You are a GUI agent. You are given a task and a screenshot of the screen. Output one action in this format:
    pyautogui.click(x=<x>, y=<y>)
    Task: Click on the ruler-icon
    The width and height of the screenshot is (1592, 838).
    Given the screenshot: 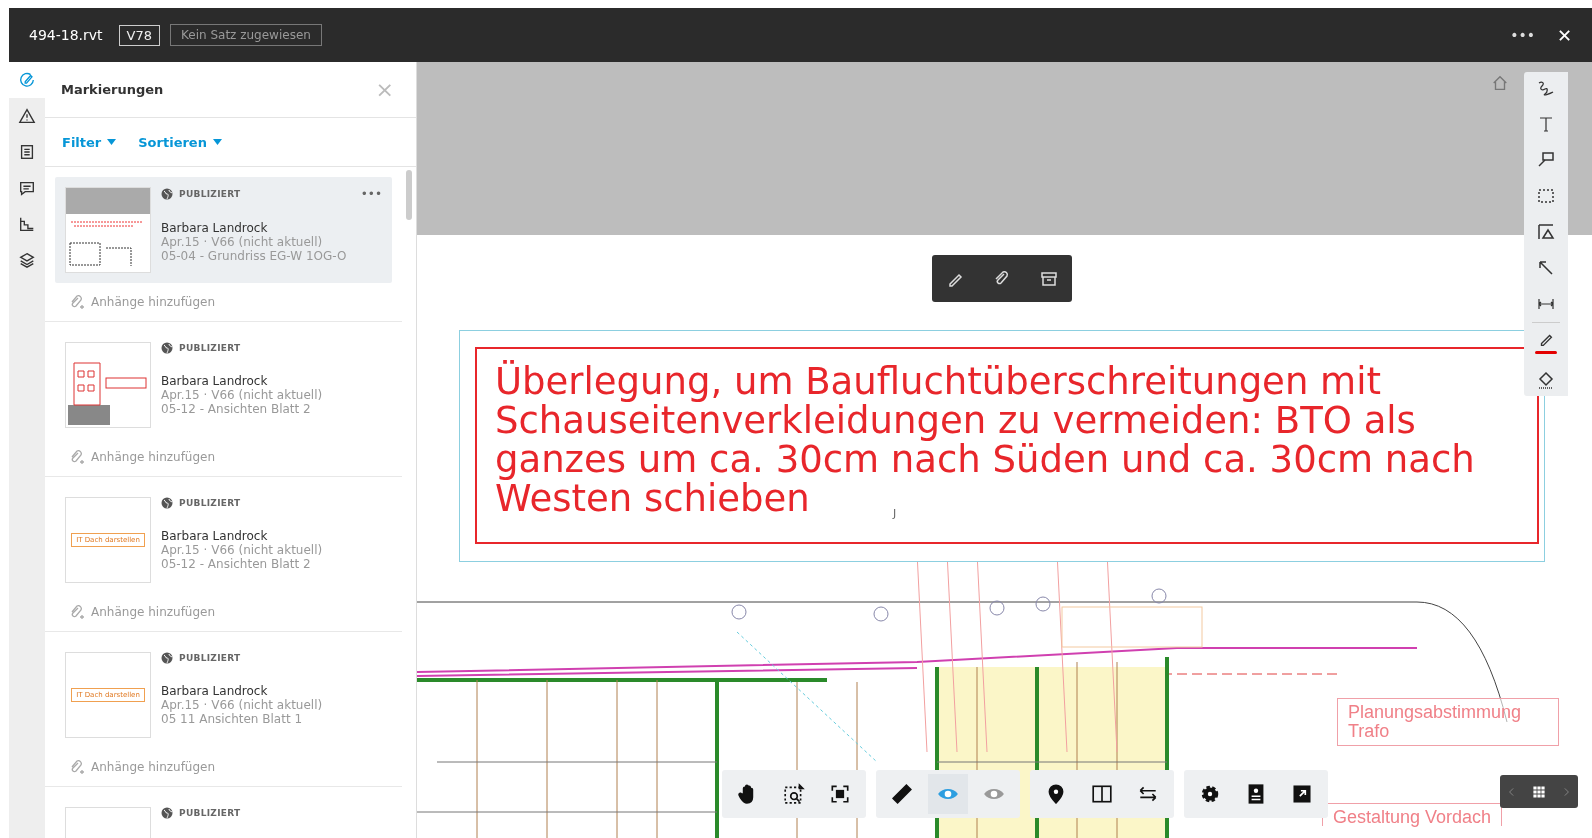 What is the action you would take?
    pyautogui.click(x=902, y=794)
    